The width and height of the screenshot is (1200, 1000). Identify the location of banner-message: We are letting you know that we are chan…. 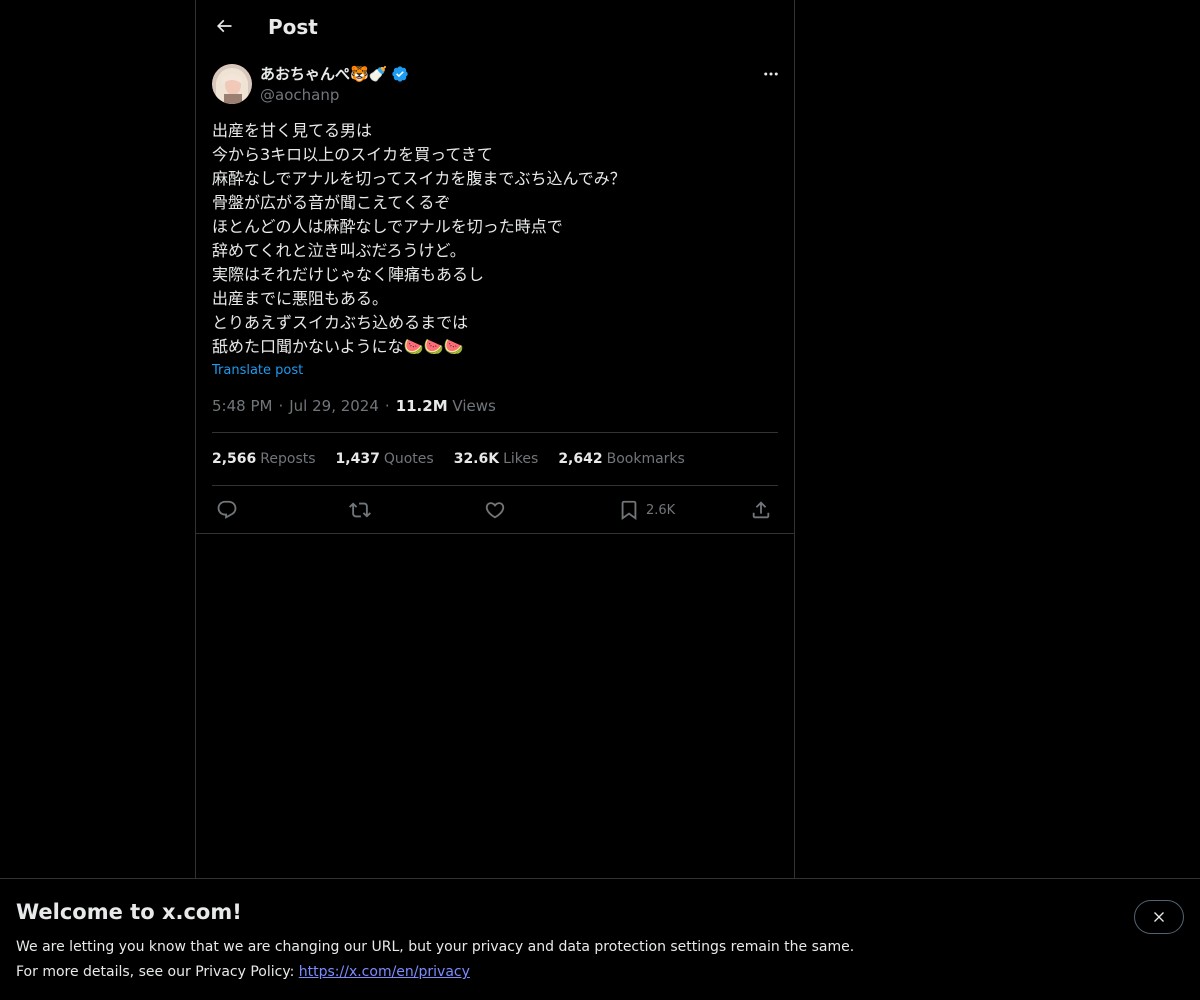
(435, 960).